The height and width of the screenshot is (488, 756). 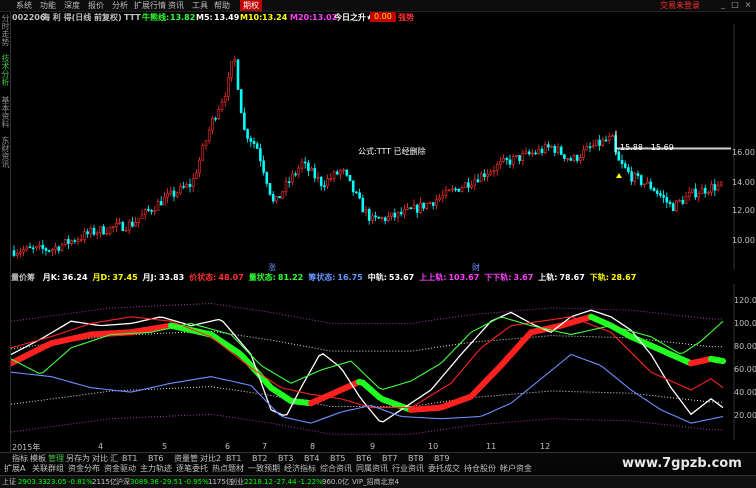 I want to click on status-item-15: VIP_招商北京4, so click(x=375, y=482).